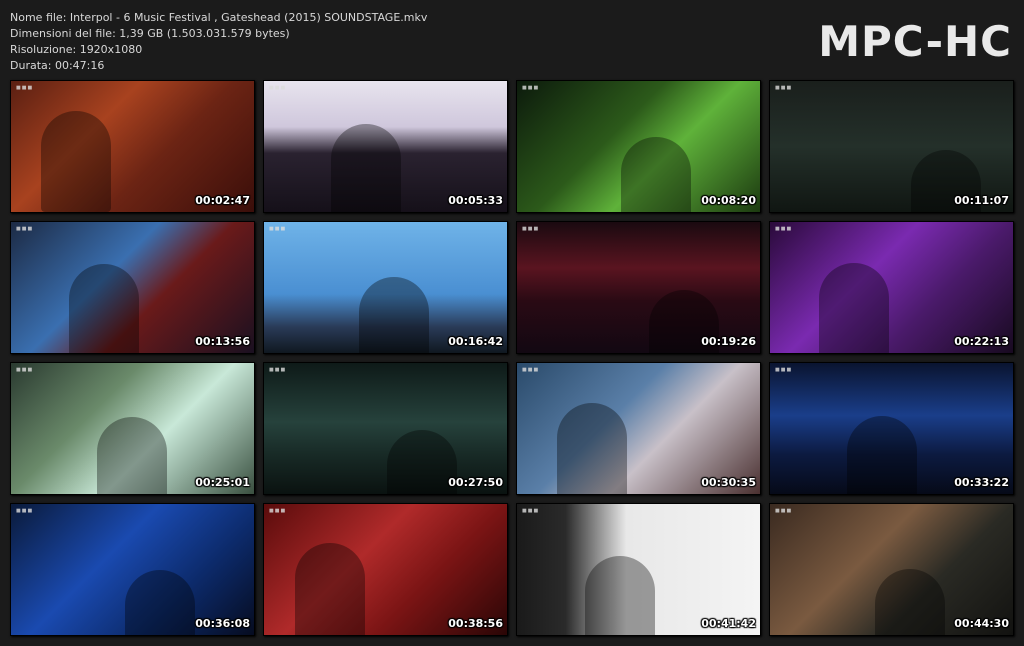 This screenshot has width=1024, height=646. What do you see at coordinates (891, 146) in the screenshot?
I see `thumbnail-frame: ■■■ 00:11:07` at bounding box center [891, 146].